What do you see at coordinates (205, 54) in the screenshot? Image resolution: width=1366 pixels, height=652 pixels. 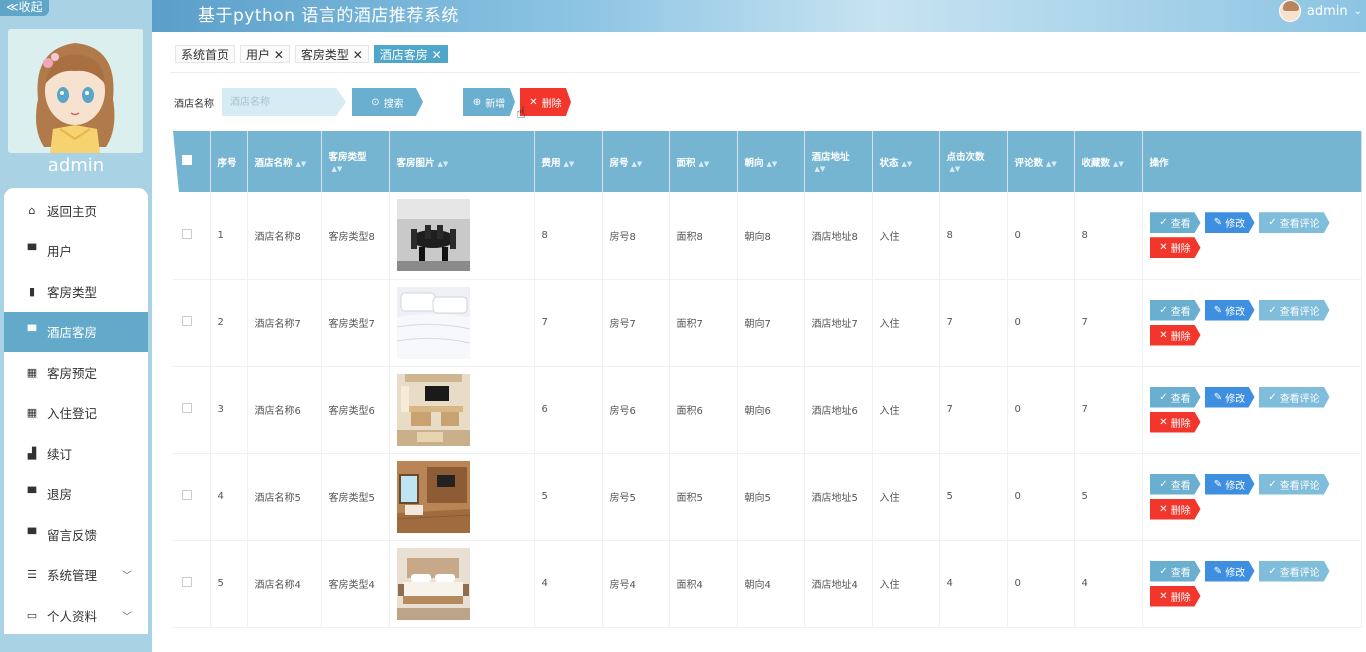 I see `tab-home: 系统首页` at bounding box center [205, 54].